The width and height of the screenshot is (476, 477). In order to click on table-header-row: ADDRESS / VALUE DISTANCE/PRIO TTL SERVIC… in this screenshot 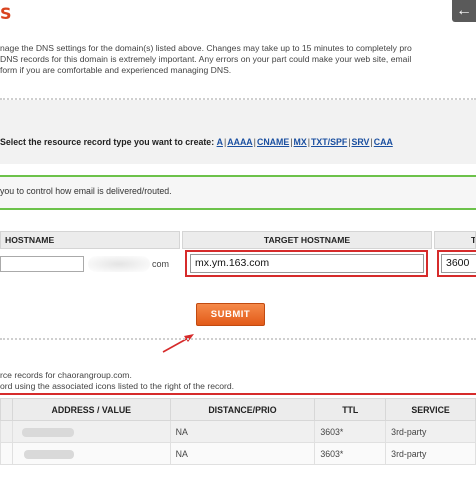, I will do `click(238, 409)`.